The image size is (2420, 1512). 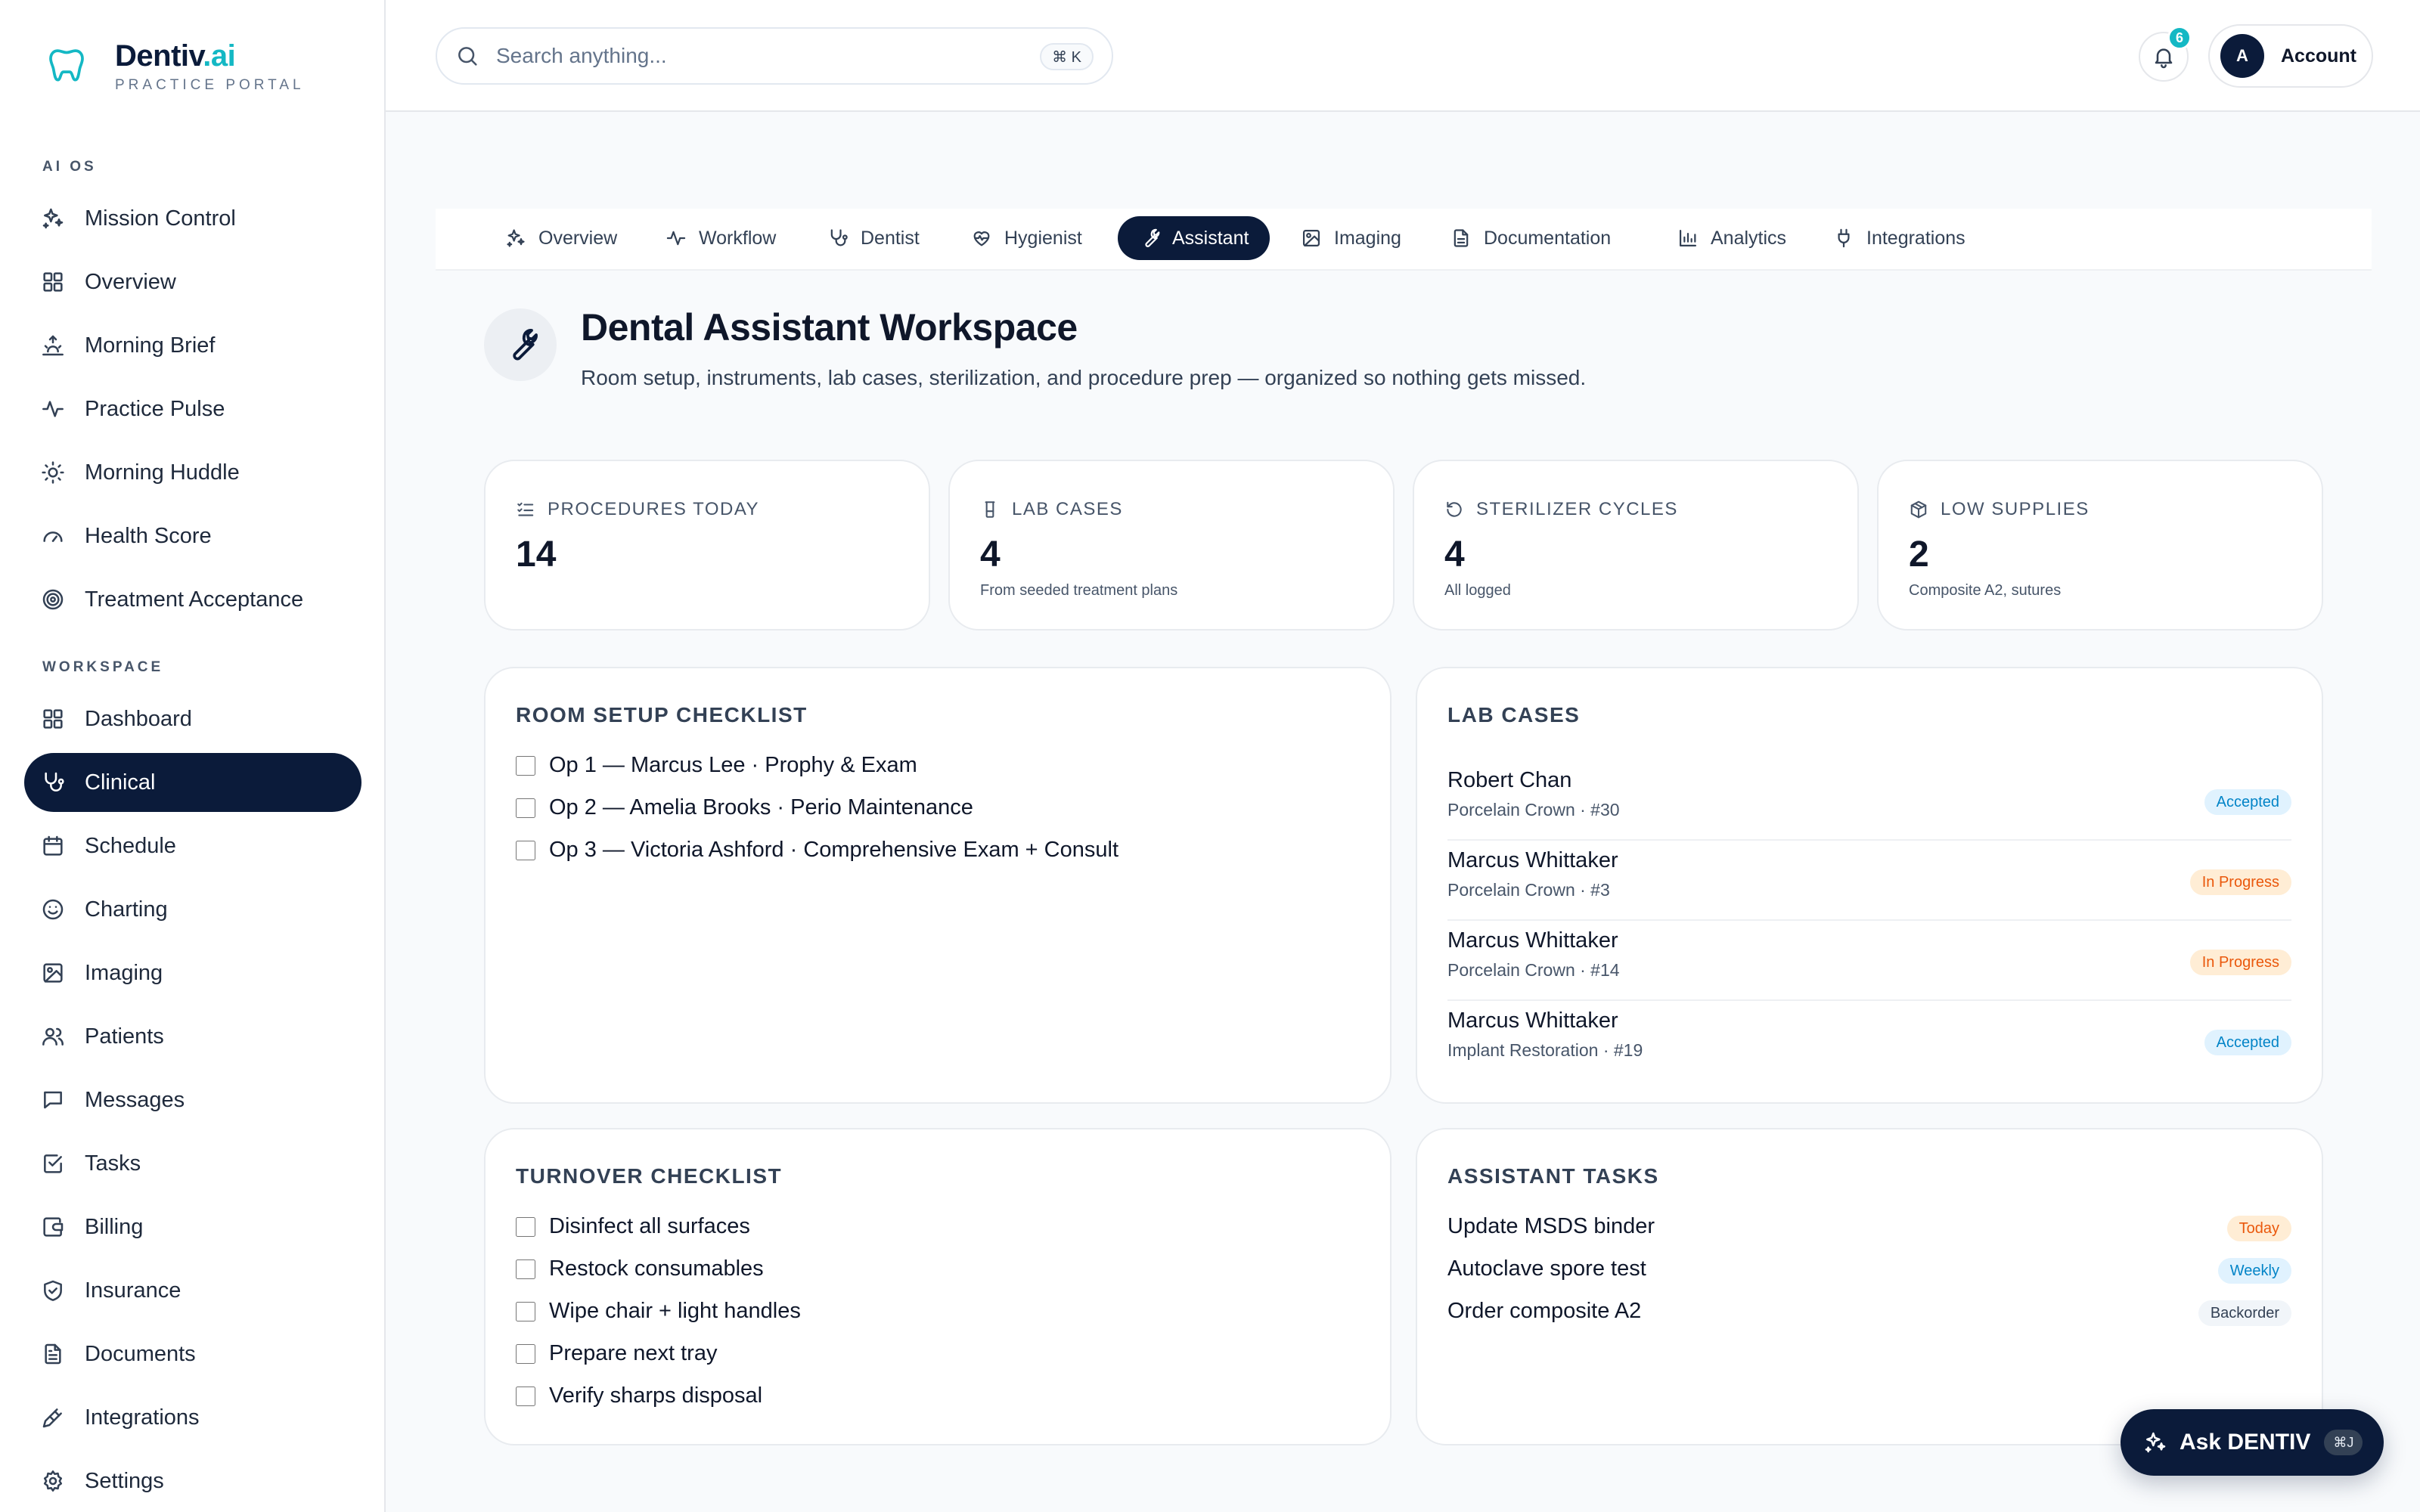 What do you see at coordinates (192, 1290) in the screenshot?
I see `sidebar-item-insurance: Insurance` at bounding box center [192, 1290].